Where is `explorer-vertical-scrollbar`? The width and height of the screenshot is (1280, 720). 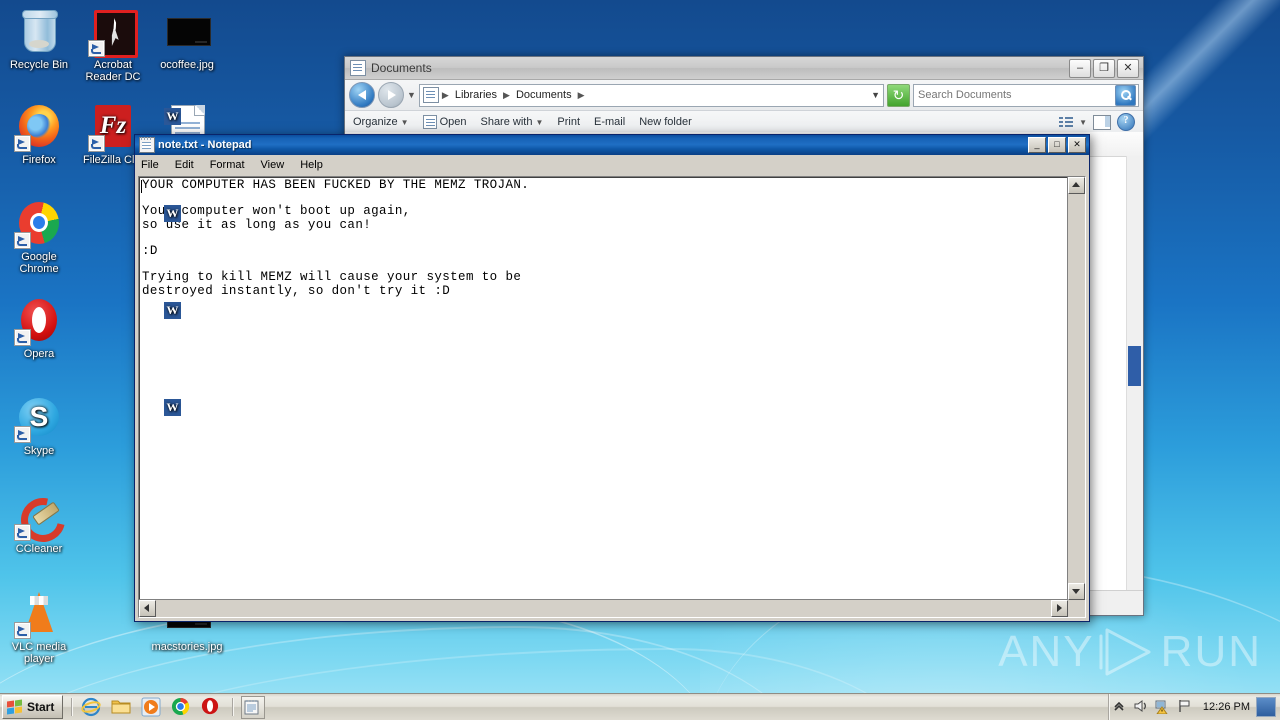
explorer-vertical-scrollbar is located at coordinates (1134, 373).